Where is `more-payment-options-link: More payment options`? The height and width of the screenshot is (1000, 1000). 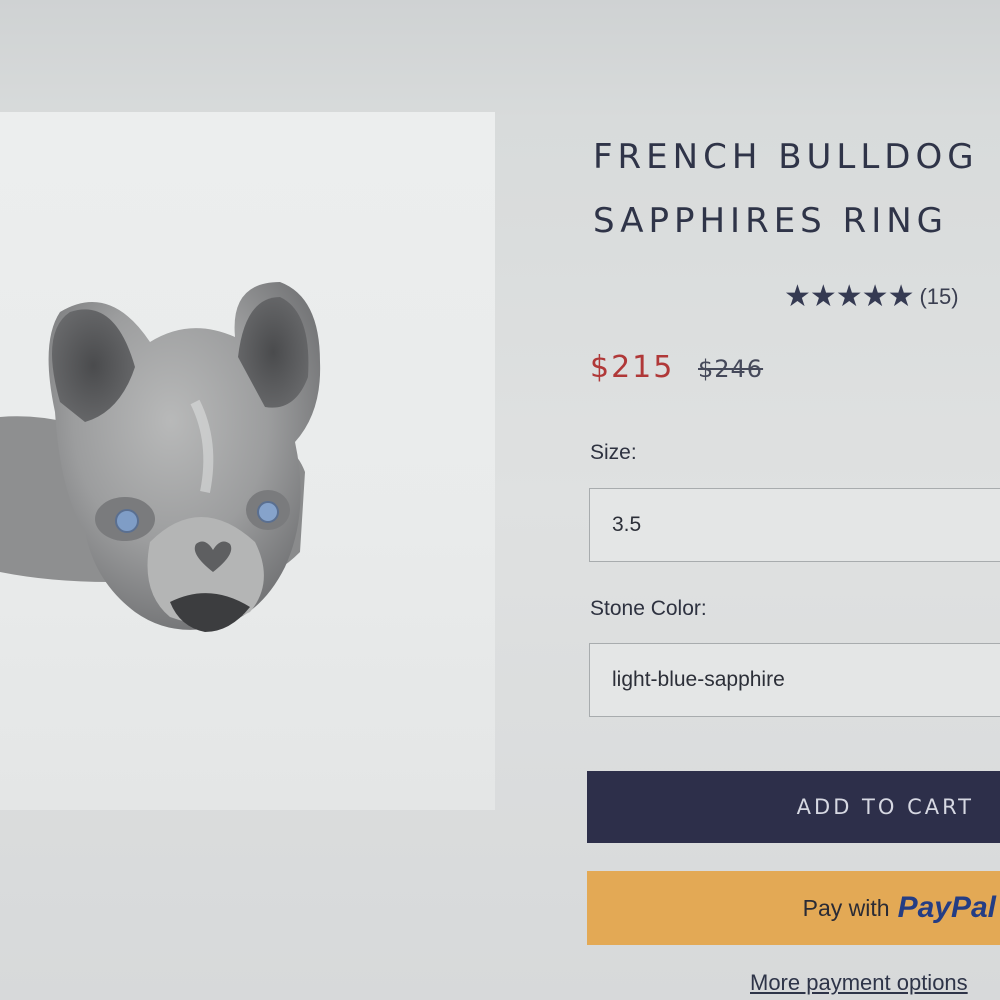
more-payment-options-link: More payment options is located at coordinates (859, 983).